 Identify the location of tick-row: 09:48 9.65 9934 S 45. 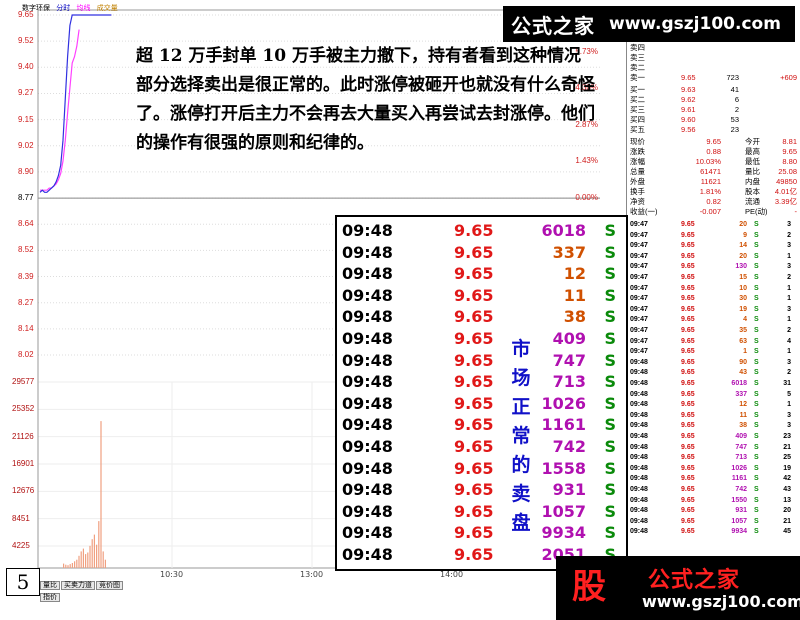
(713, 532).